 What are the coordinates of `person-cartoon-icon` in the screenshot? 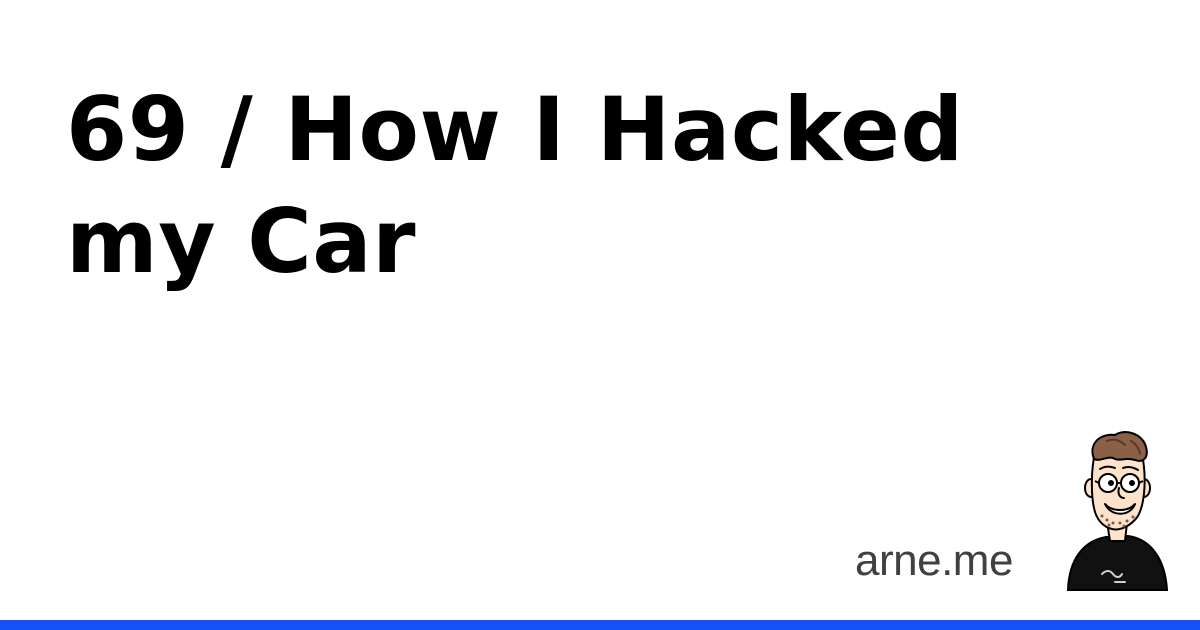 It's located at (1117, 511).